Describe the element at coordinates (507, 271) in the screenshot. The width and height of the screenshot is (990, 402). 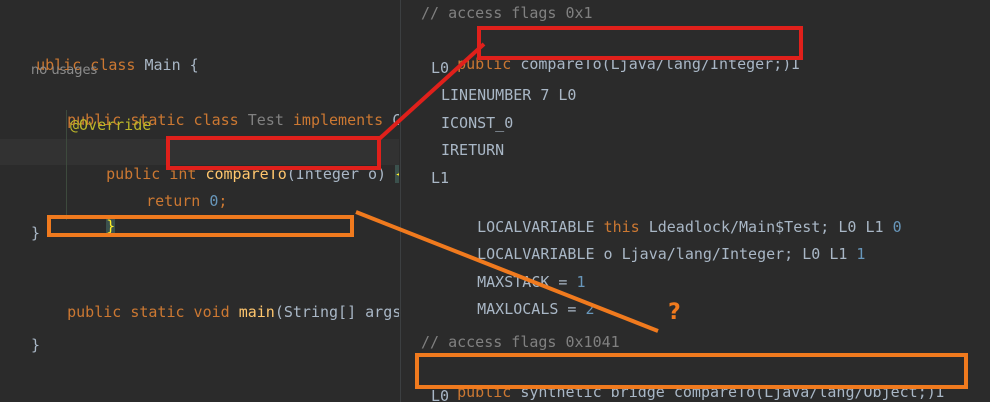
I see `orange-connector-line` at that location.